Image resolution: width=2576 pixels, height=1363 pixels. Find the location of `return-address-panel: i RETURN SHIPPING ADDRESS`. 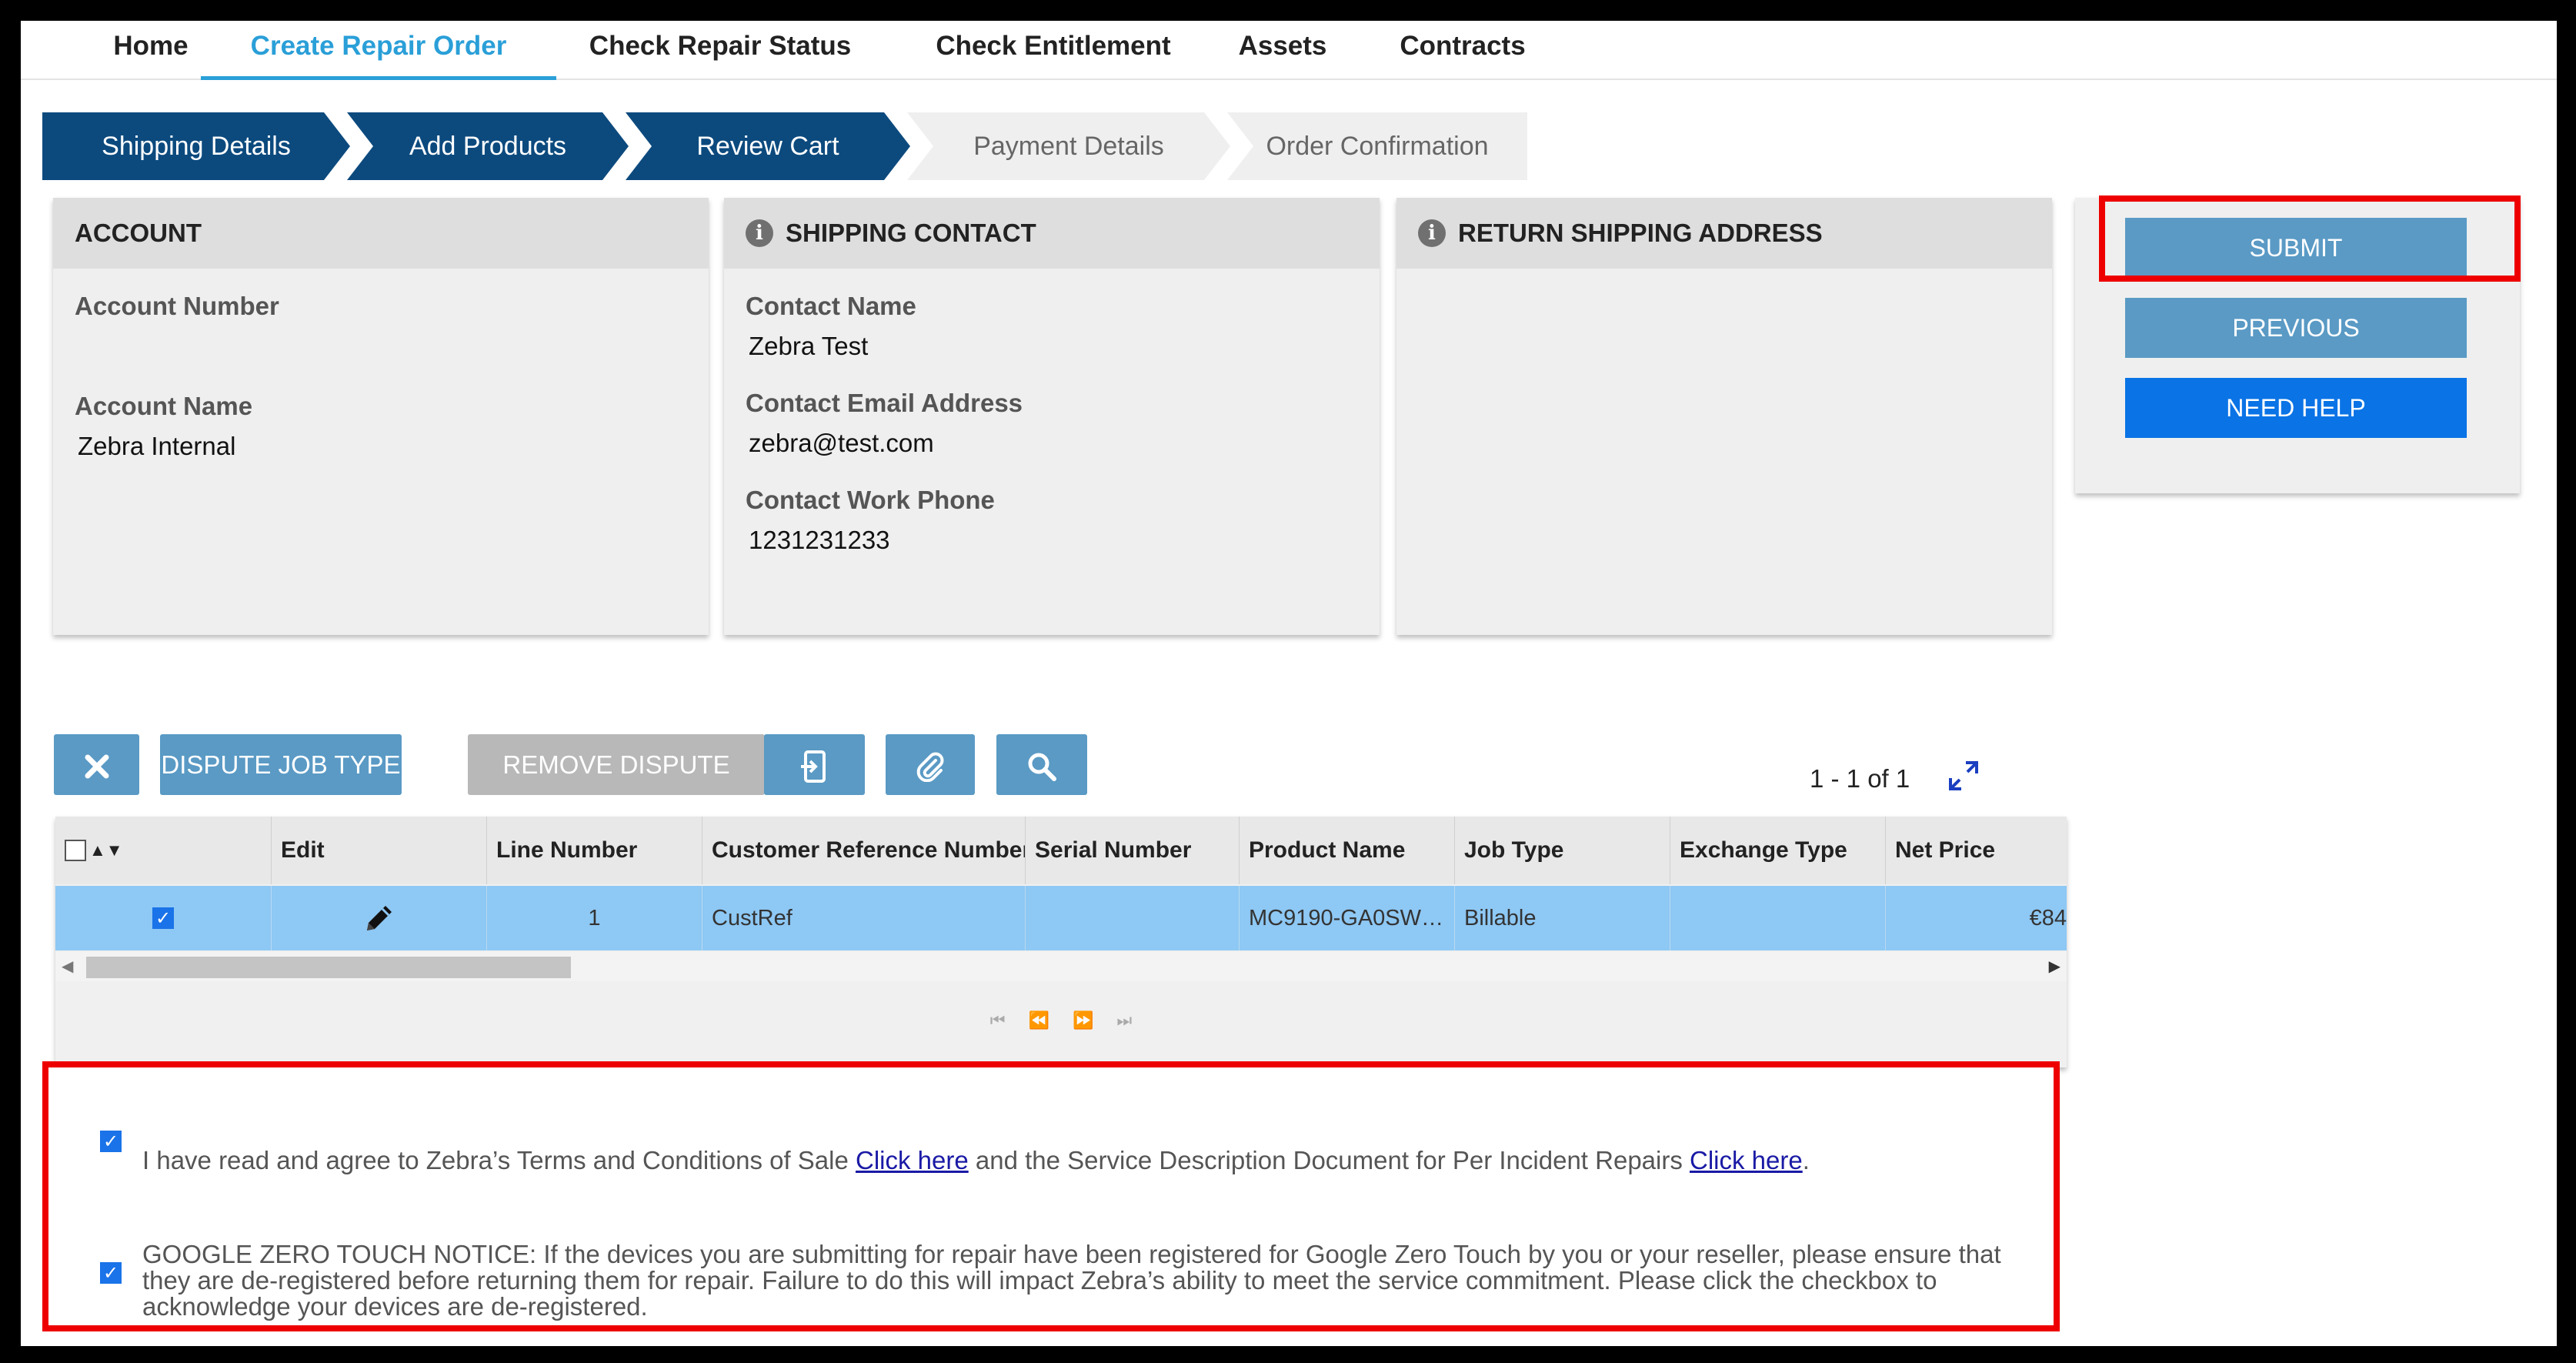

return-address-panel: i RETURN SHIPPING ADDRESS is located at coordinates (1724, 416).